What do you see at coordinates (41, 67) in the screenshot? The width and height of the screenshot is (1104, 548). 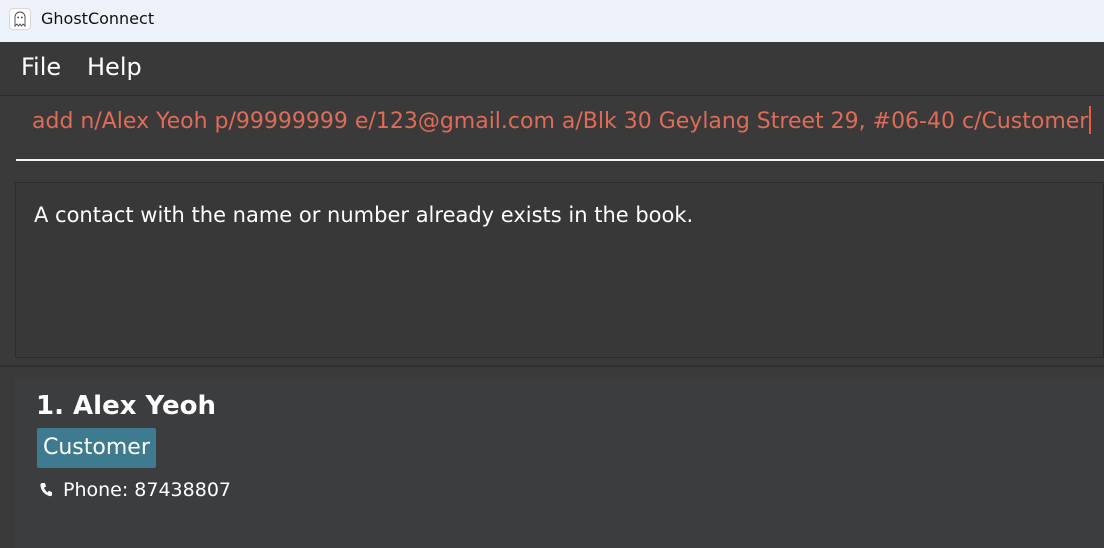 I see `menu-file: File` at bounding box center [41, 67].